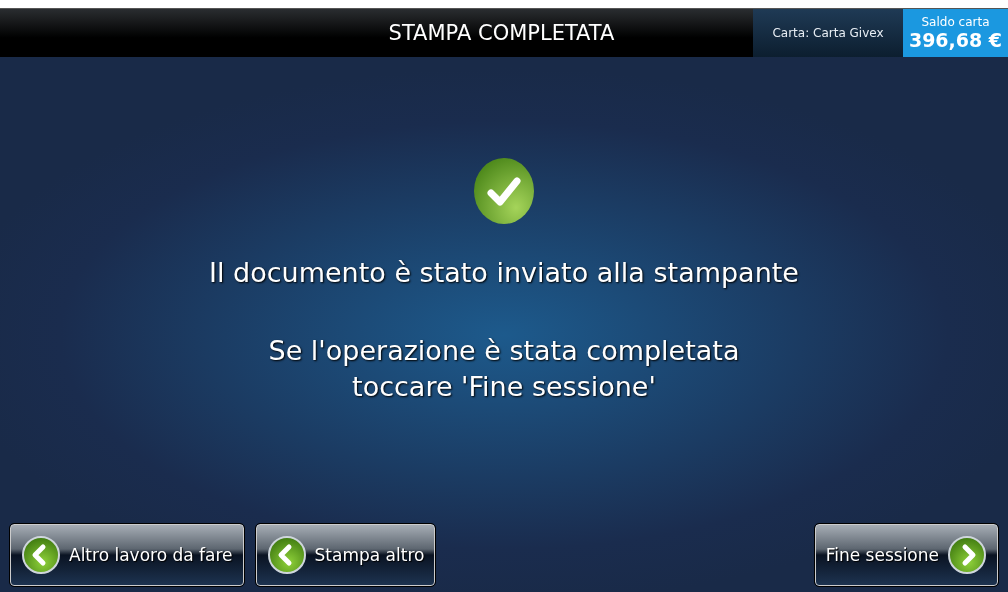  I want to click on back-button: Altro lavoro da fare, so click(127, 555).